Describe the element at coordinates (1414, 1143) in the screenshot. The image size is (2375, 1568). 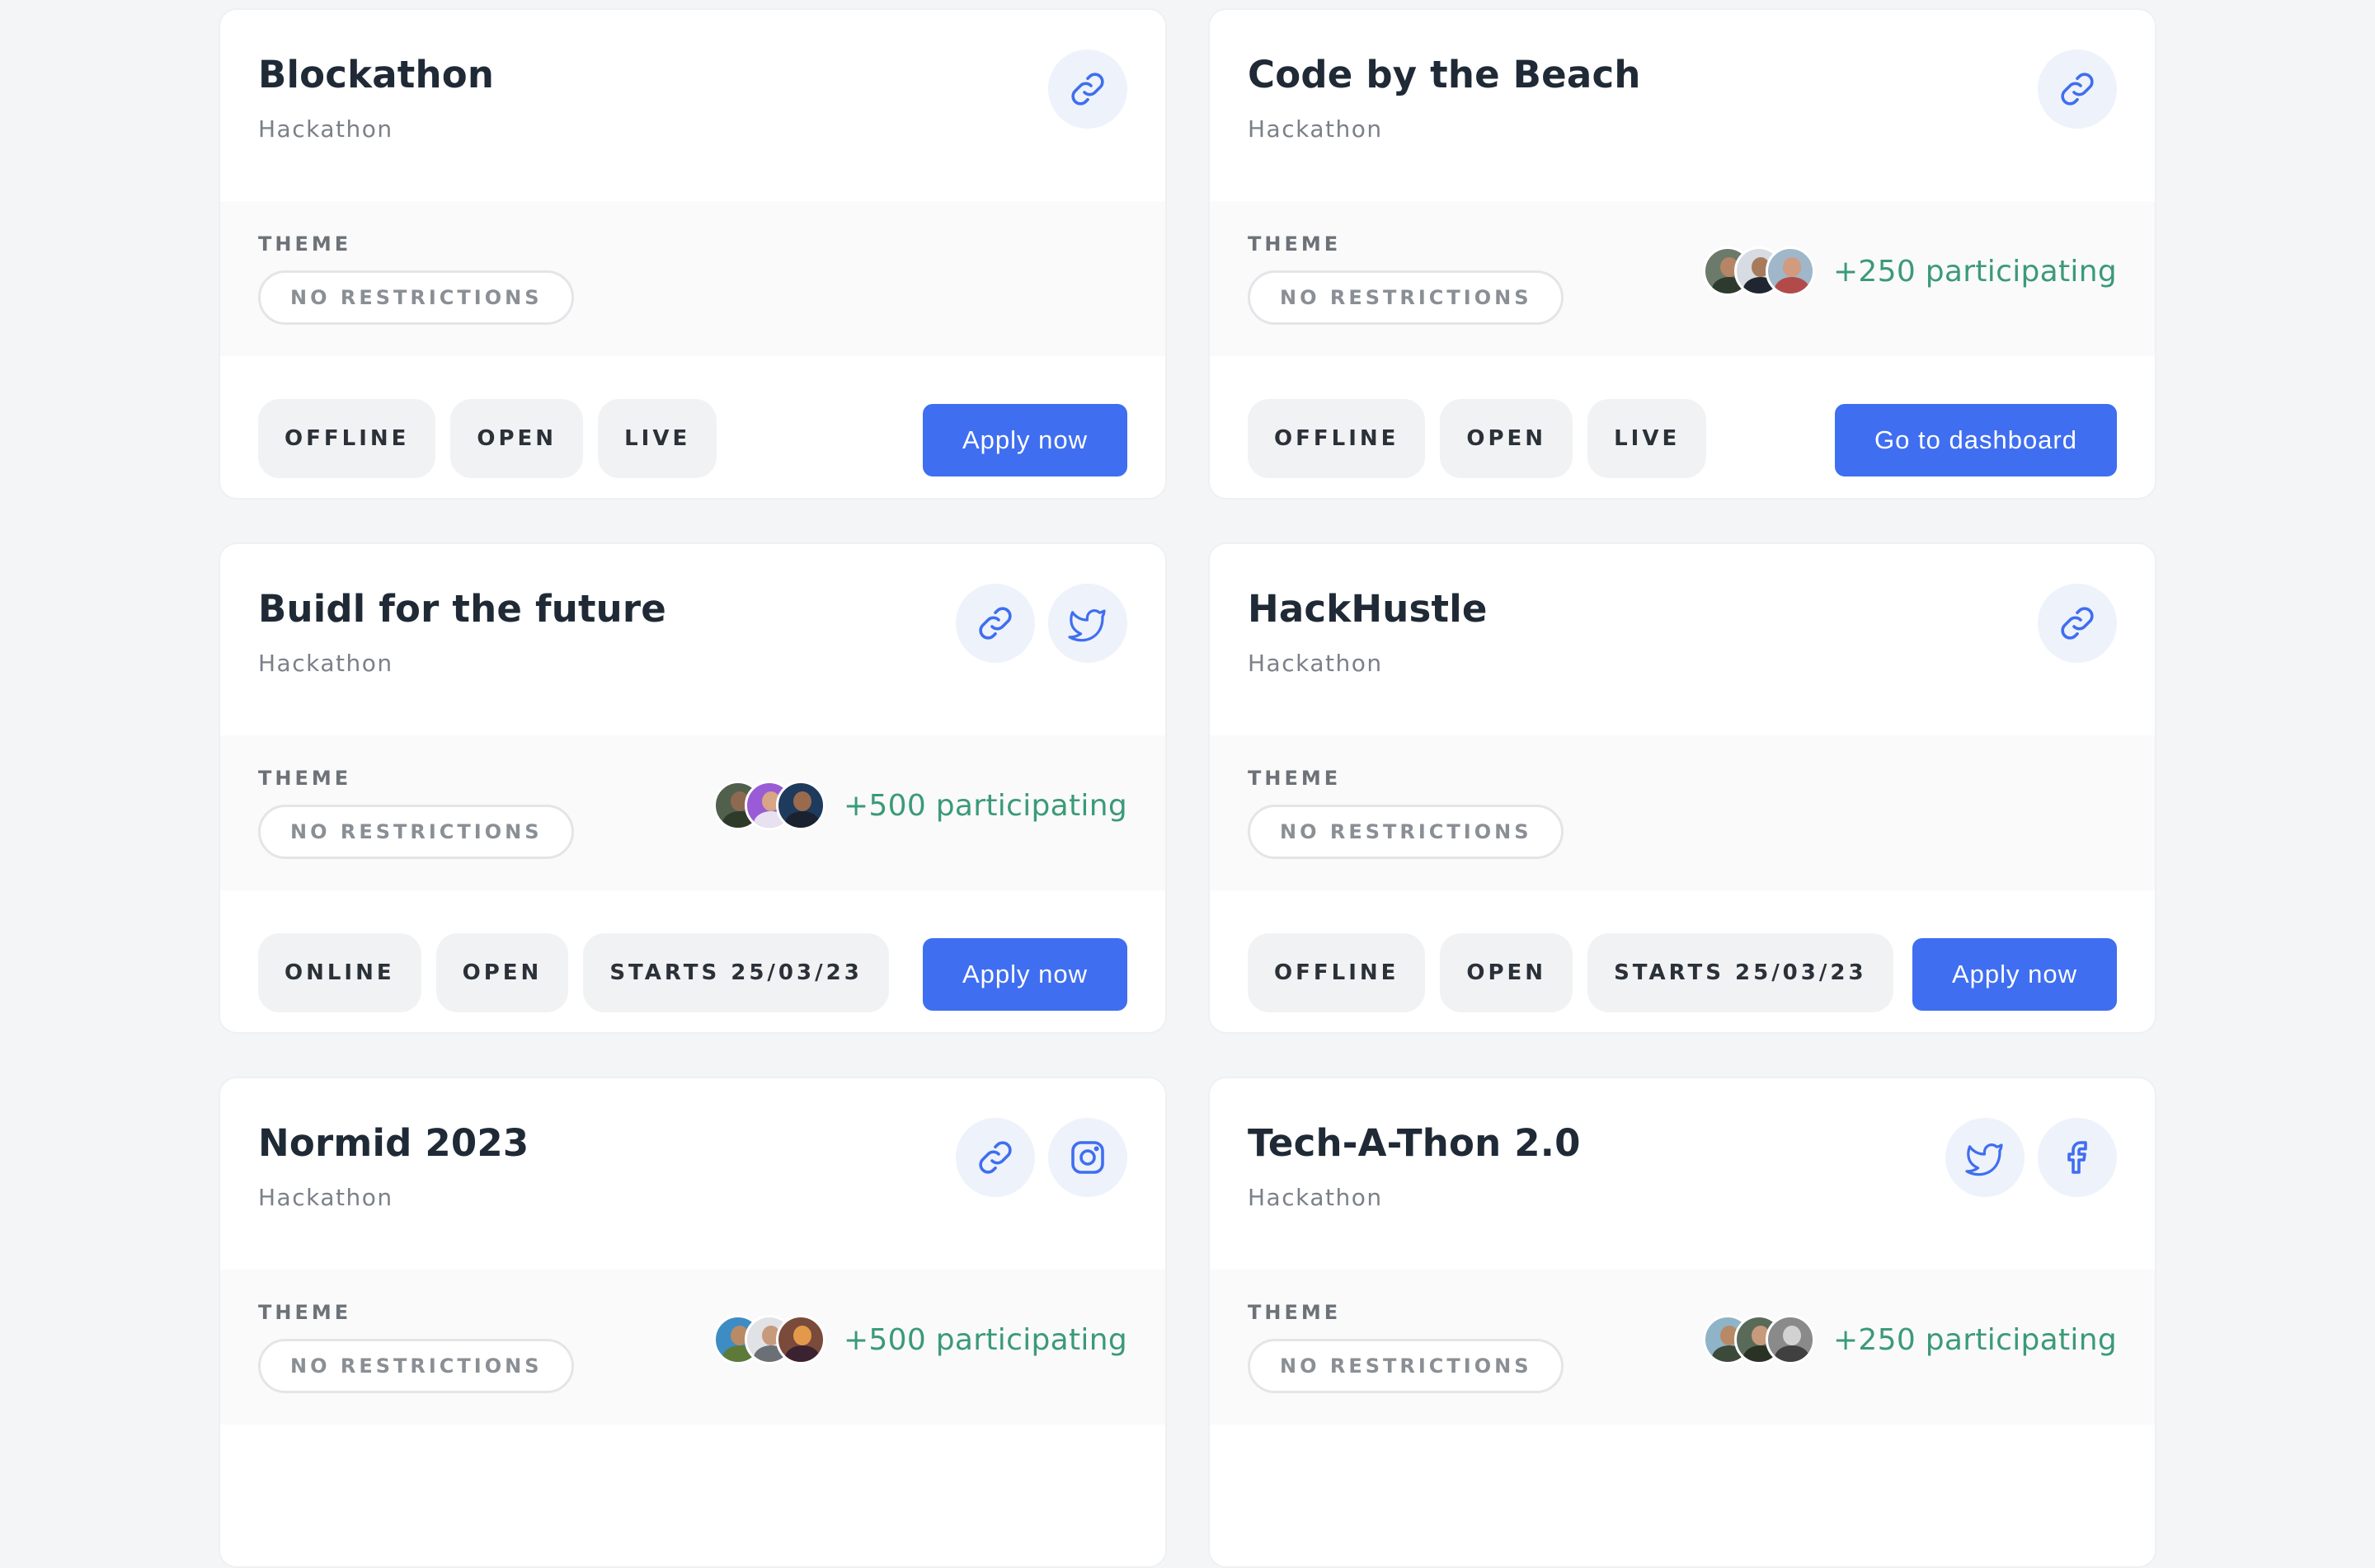
I see `card-title: Tech-A-Thon 2.0` at that location.